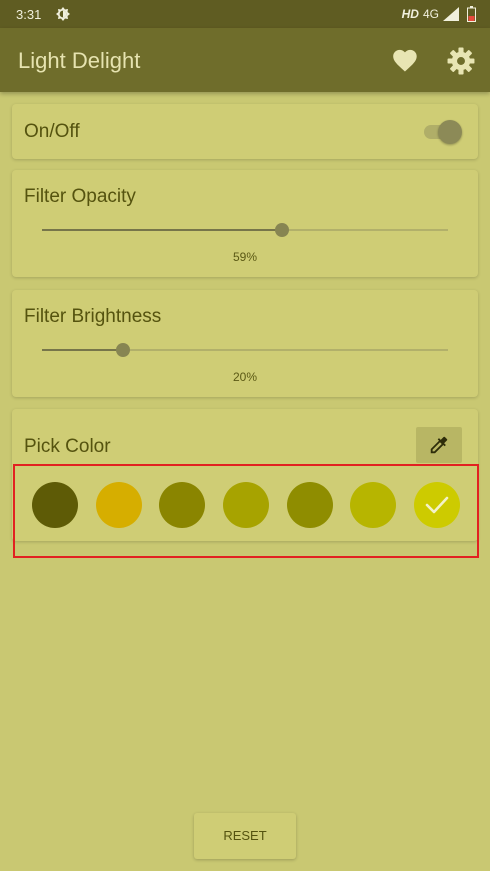 Image resolution: width=490 pixels, height=871 pixels. Describe the element at coordinates (245, 377) in the screenshot. I see `brightness-value: 20%` at that location.